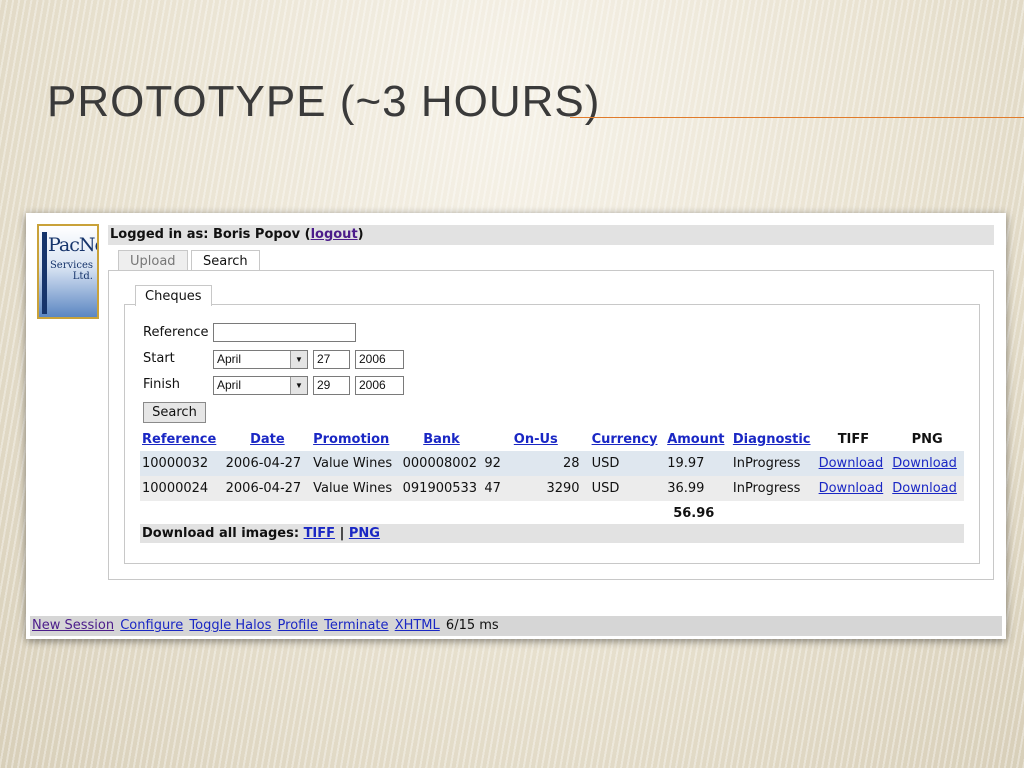 This screenshot has width=1024, height=768. I want to click on col-promotion: Promotion, so click(356, 439).